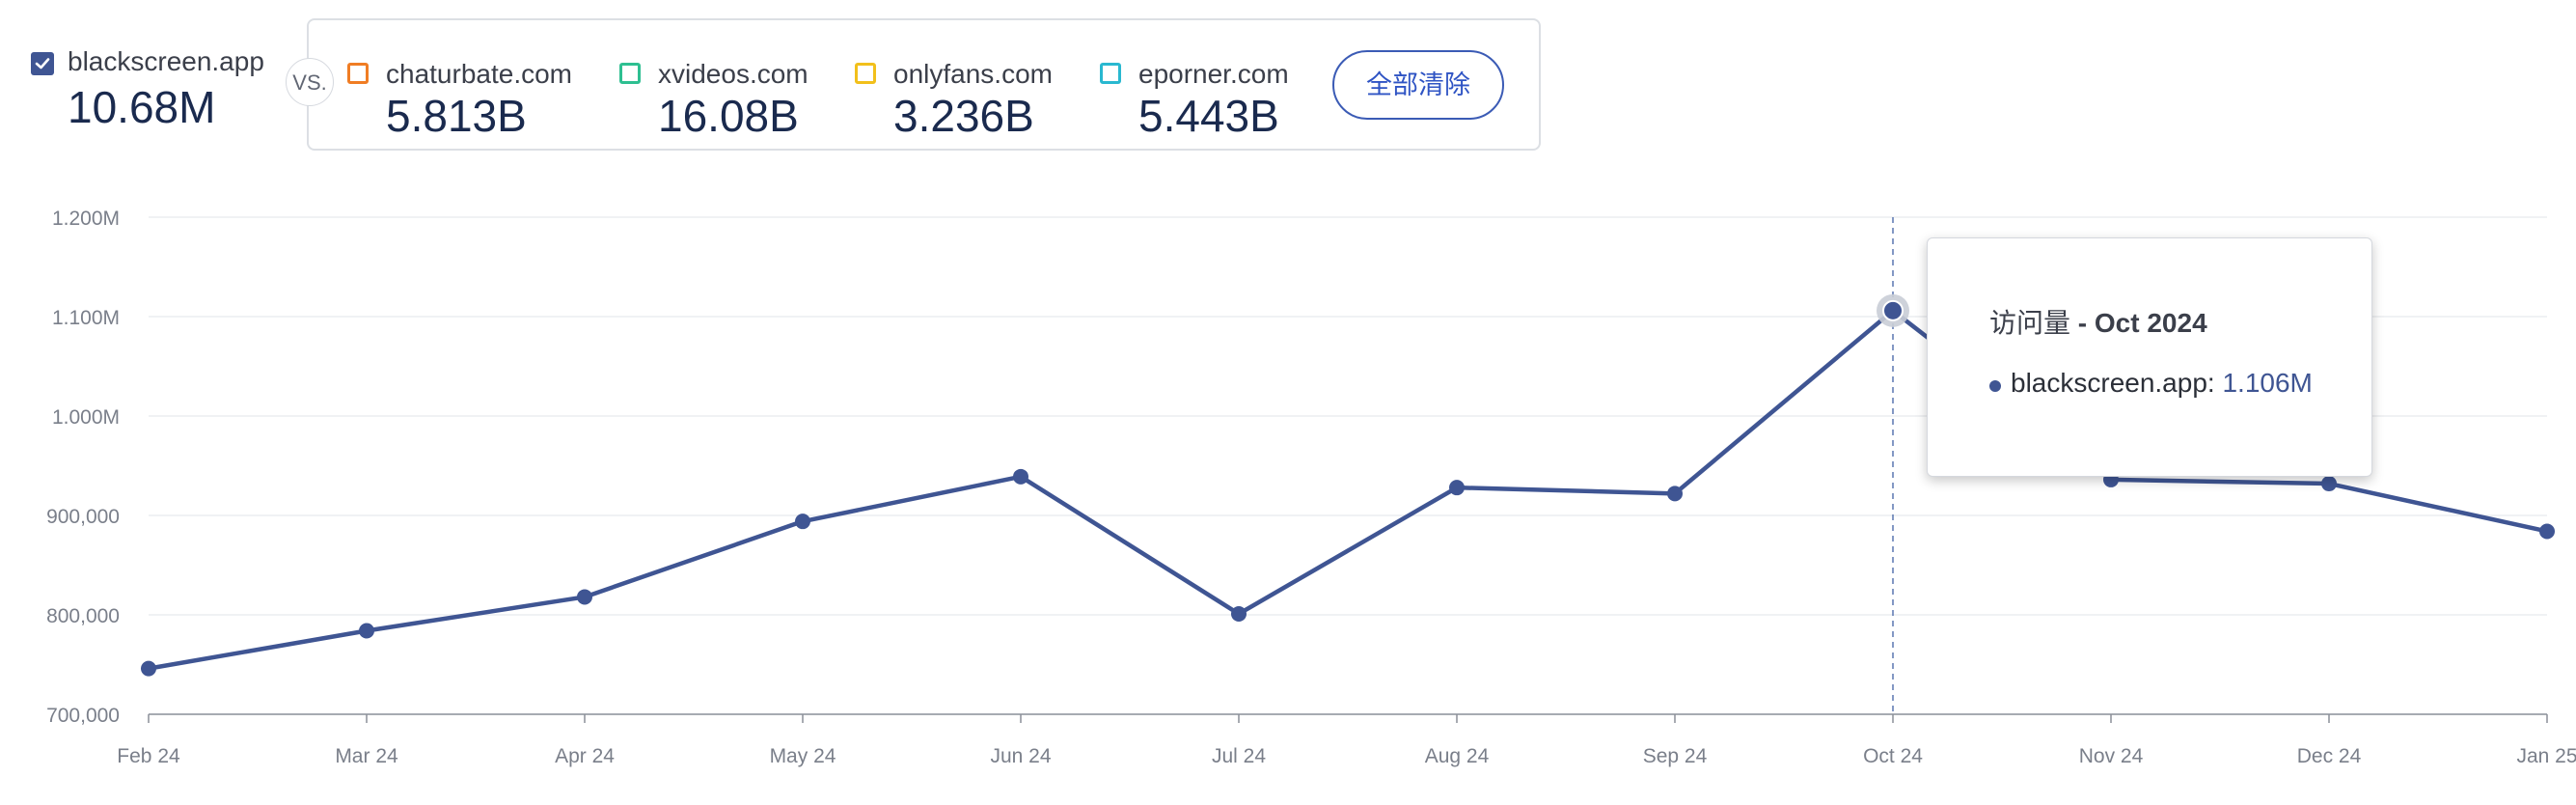 The image size is (2576, 805). What do you see at coordinates (2330, 756) in the screenshot?
I see `x-tick-label: Dec 24` at bounding box center [2330, 756].